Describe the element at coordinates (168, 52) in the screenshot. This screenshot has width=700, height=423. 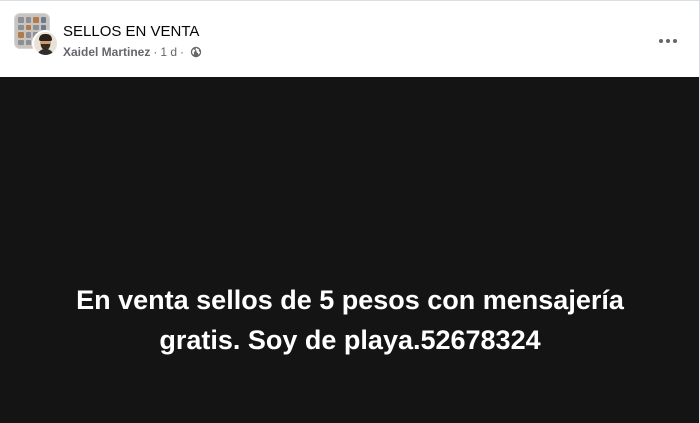
I see `post-time-link: 1 d` at that location.